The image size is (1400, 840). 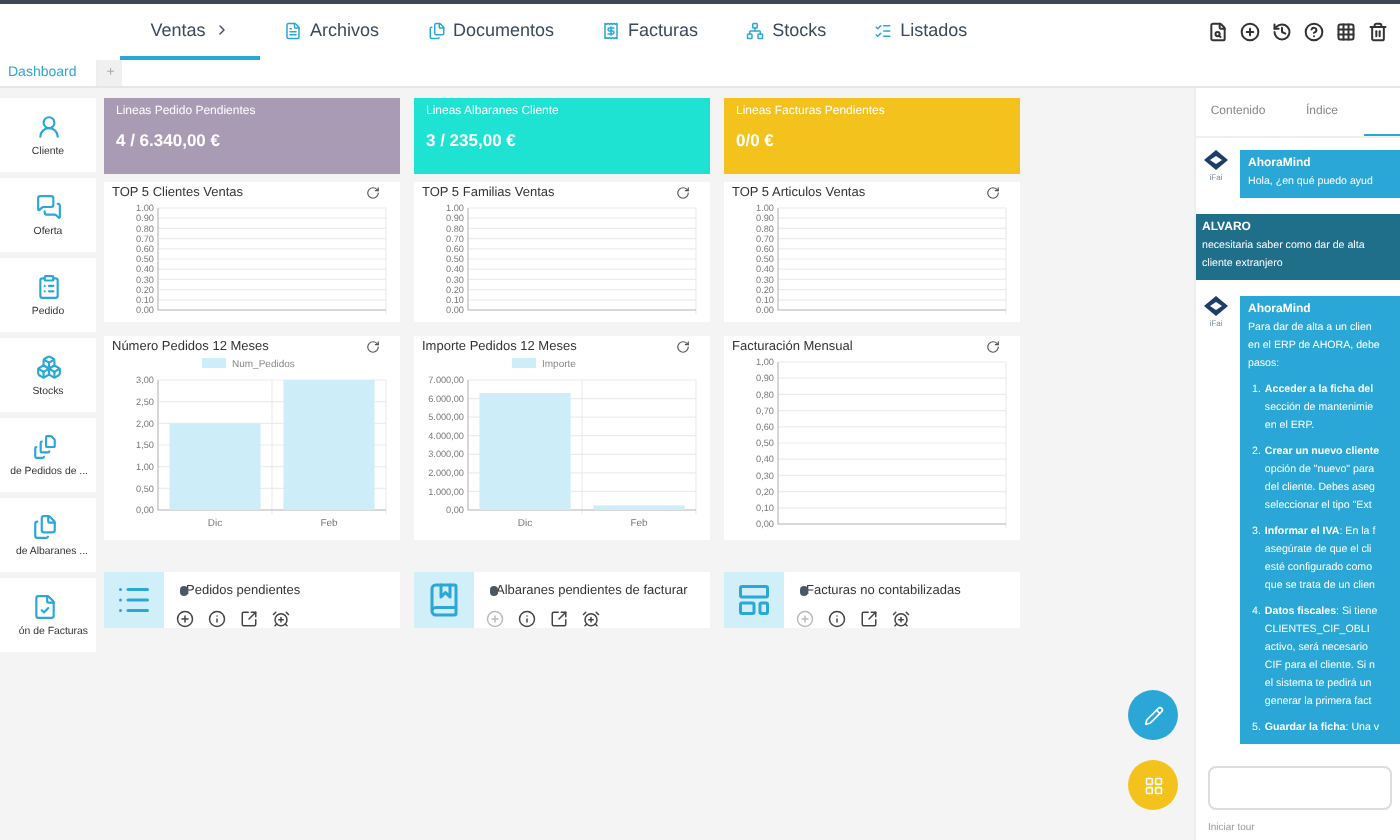 What do you see at coordinates (921, 32) in the screenshot?
I see `nav-tab: Listados` at bounding box center [921, 32].